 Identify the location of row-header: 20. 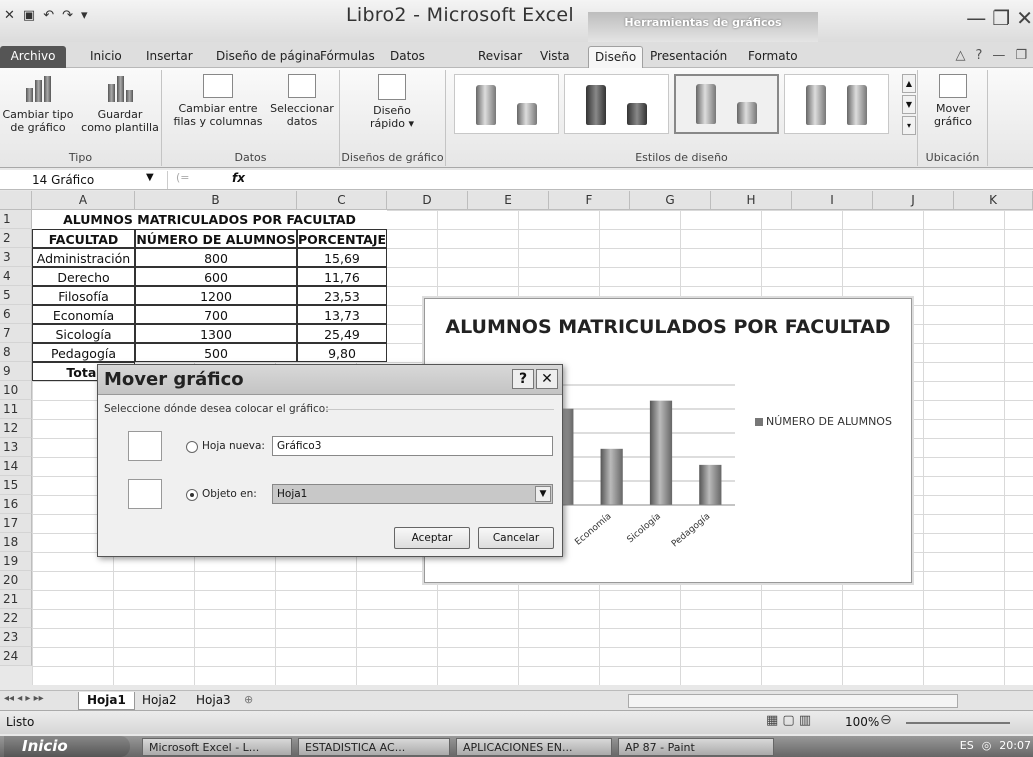
(16, 580).